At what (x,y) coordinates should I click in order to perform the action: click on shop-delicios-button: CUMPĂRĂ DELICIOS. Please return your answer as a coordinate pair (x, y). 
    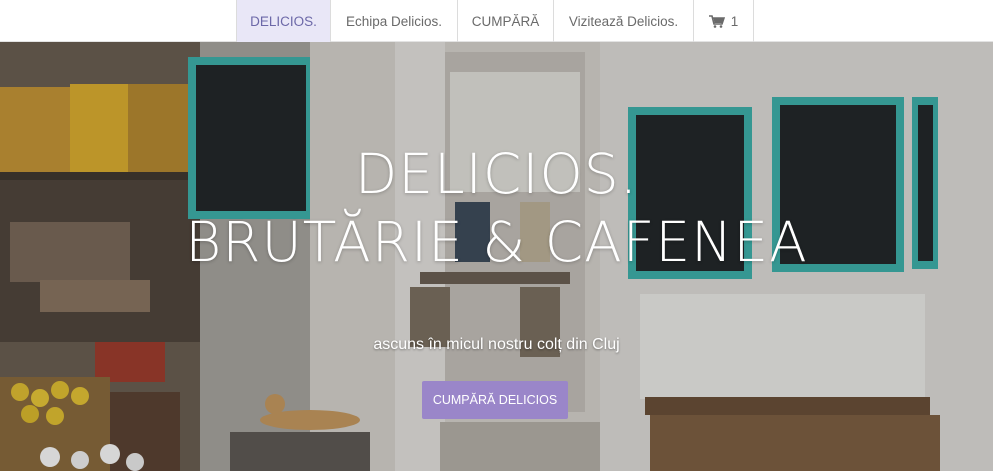
    Looking at the image, I should click on (495, 400).